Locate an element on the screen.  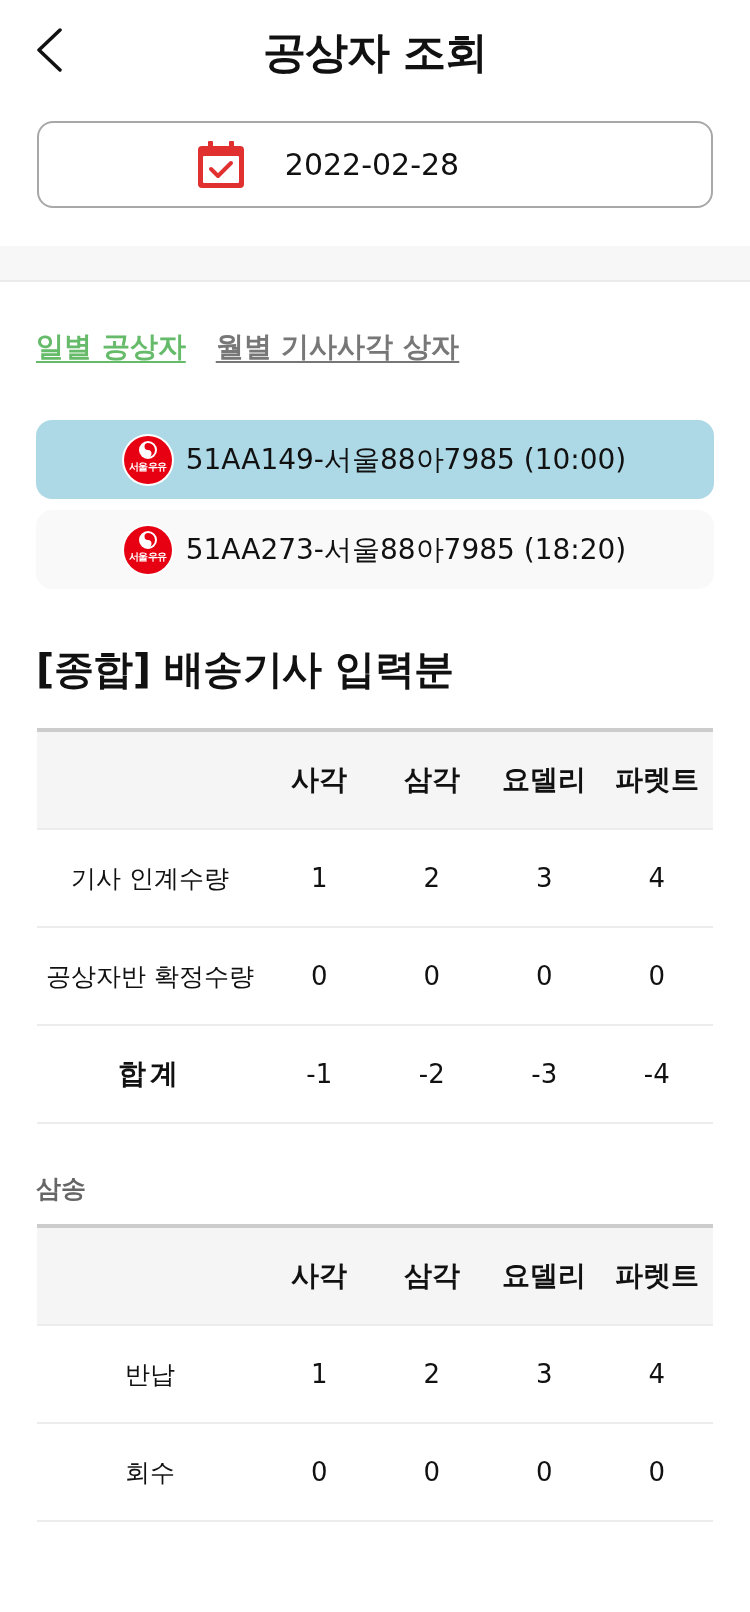
tab: 월별 기사사각 상자 is located at coordinates (337, 347).